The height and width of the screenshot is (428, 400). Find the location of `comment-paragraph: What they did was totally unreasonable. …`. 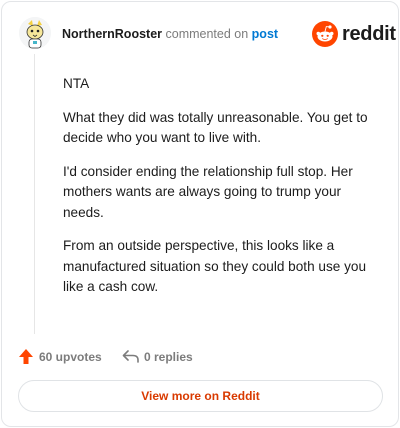

comment-paragraph: What they did was totally unreasonable. … is located at coordinates (215, 127).